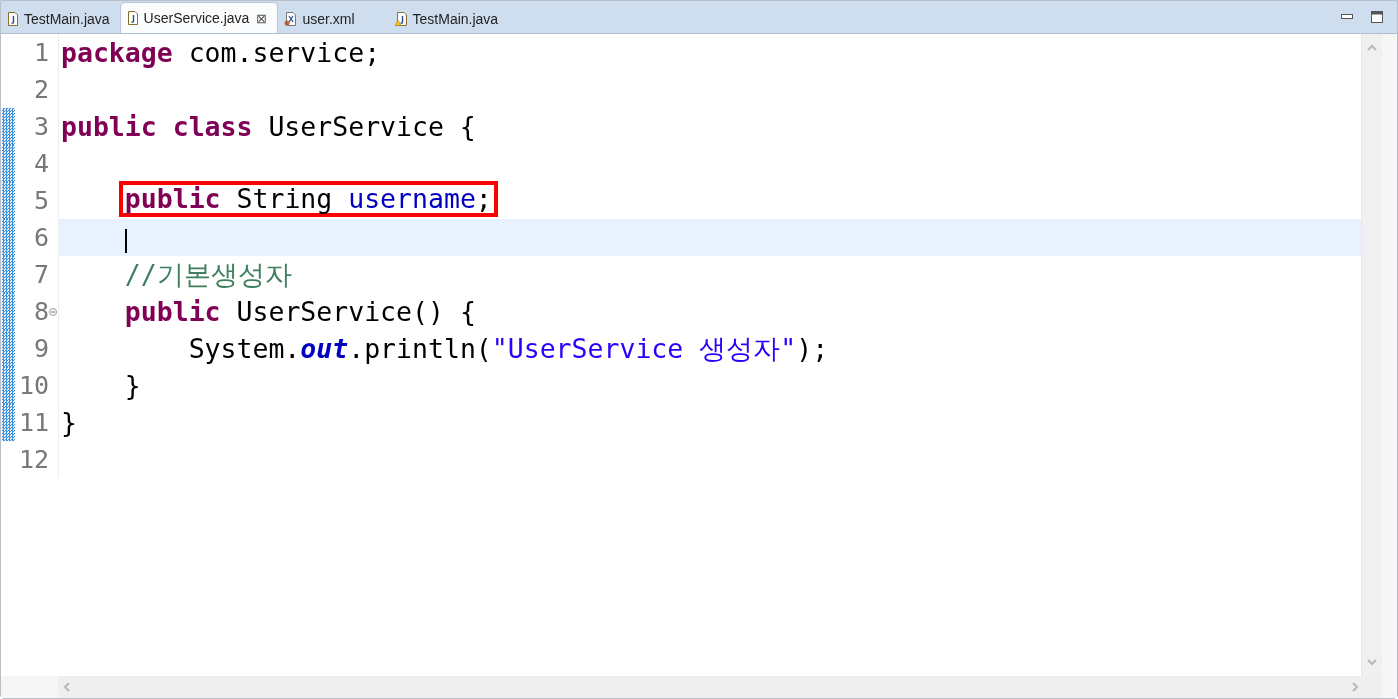 Image resolution: width=1398 pixels, height=699 pixels. I want to click on text-cursor, so click(125, 240).